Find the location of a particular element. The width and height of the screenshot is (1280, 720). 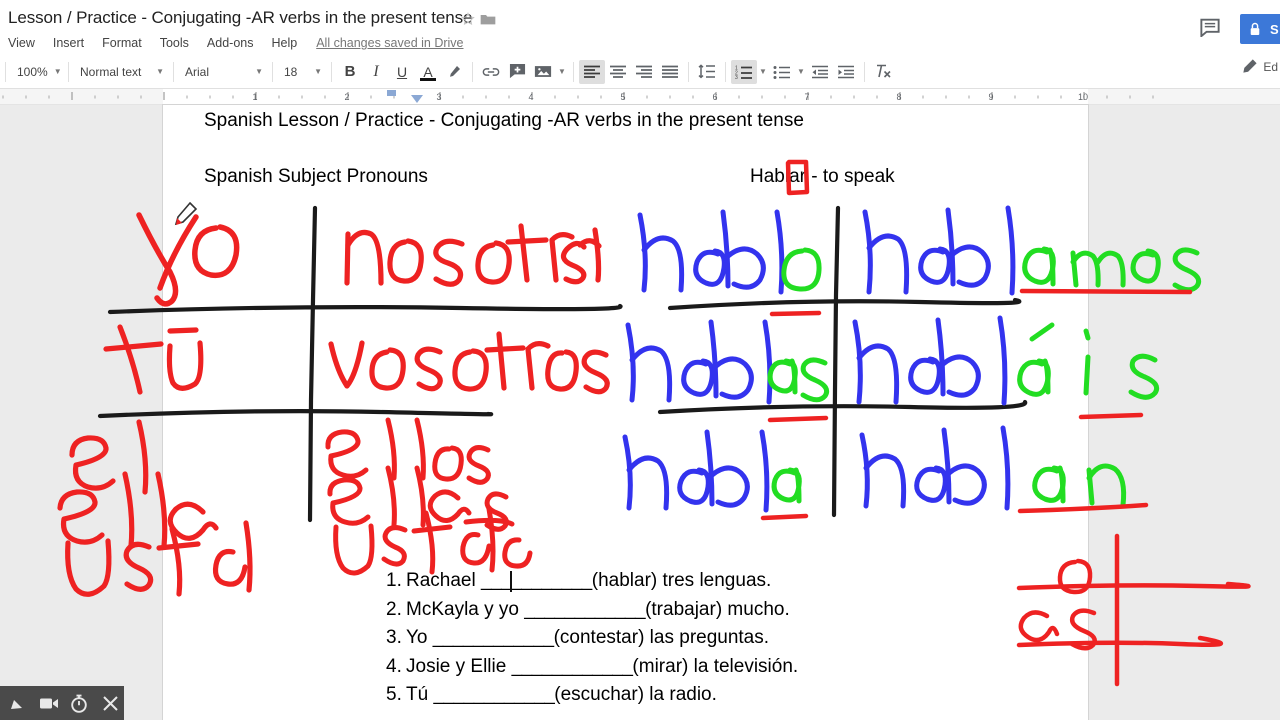

align-justify-button is located at coordinates (670, 72).